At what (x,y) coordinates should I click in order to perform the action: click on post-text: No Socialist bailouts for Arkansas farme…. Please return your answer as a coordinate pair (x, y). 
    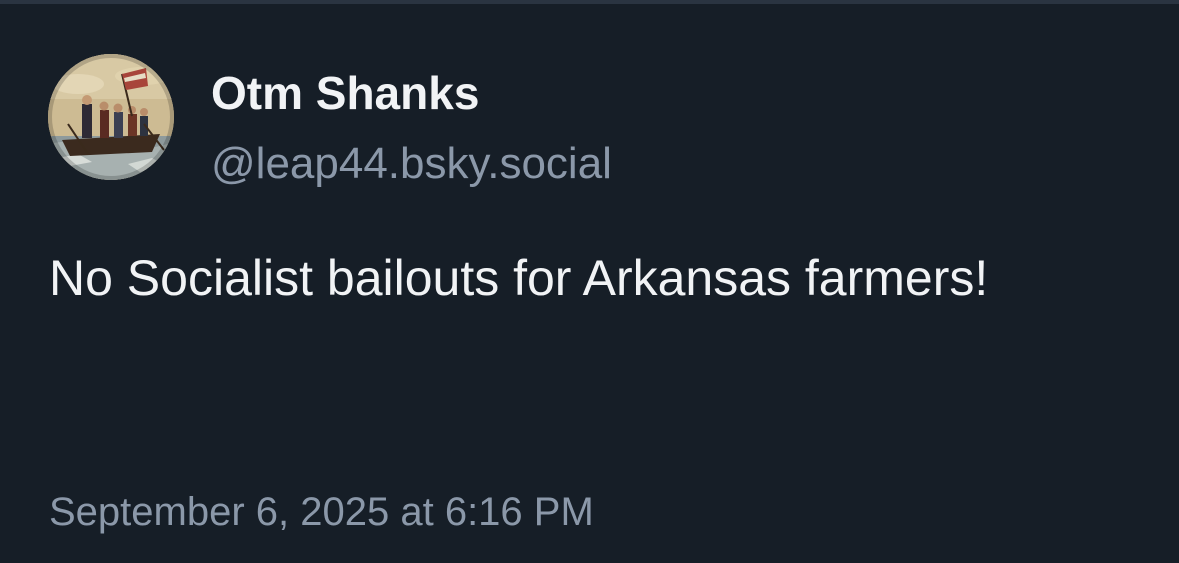
    Looking at the image, I should click on (519, 278).